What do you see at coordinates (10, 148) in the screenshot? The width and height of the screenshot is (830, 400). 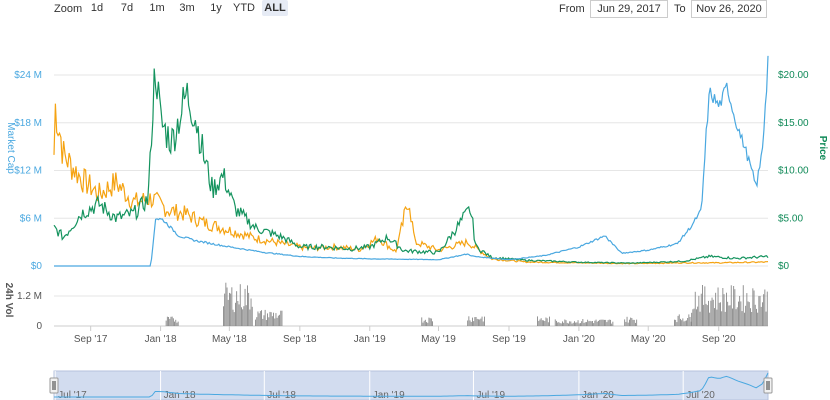 I see `y-left-axis-title: Market Cap` at bounding box center [10, 148].